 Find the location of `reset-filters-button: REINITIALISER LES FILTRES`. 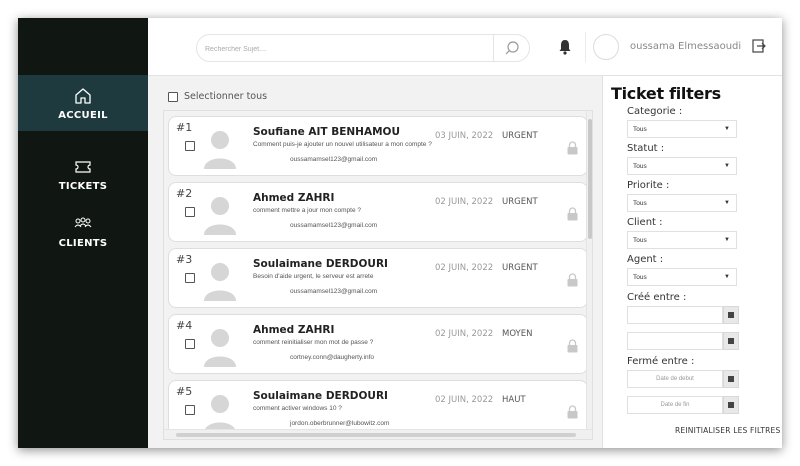

reset-filters-button: REINITIALISER LES FILTRES is located at coordinates (727, 430).